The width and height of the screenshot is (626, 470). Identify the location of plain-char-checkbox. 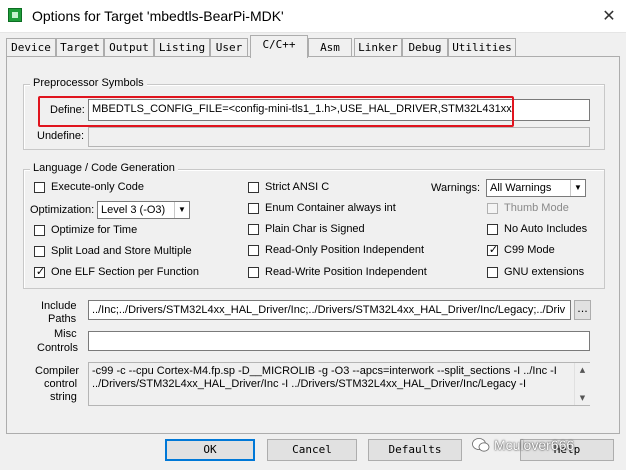
(253, 229).